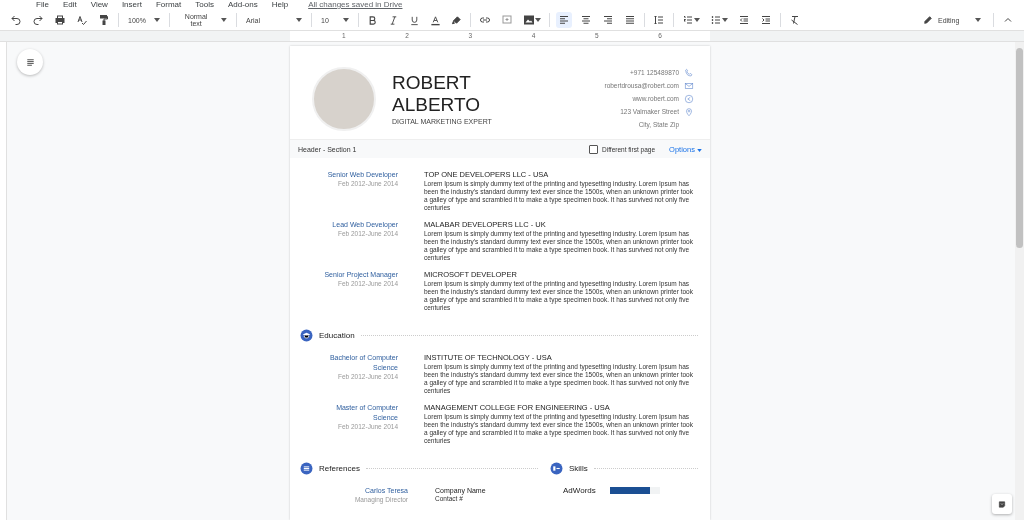  Describe the element at coordinates (337, 335) in the screenshot. I see `section-heading: Education` at that location.